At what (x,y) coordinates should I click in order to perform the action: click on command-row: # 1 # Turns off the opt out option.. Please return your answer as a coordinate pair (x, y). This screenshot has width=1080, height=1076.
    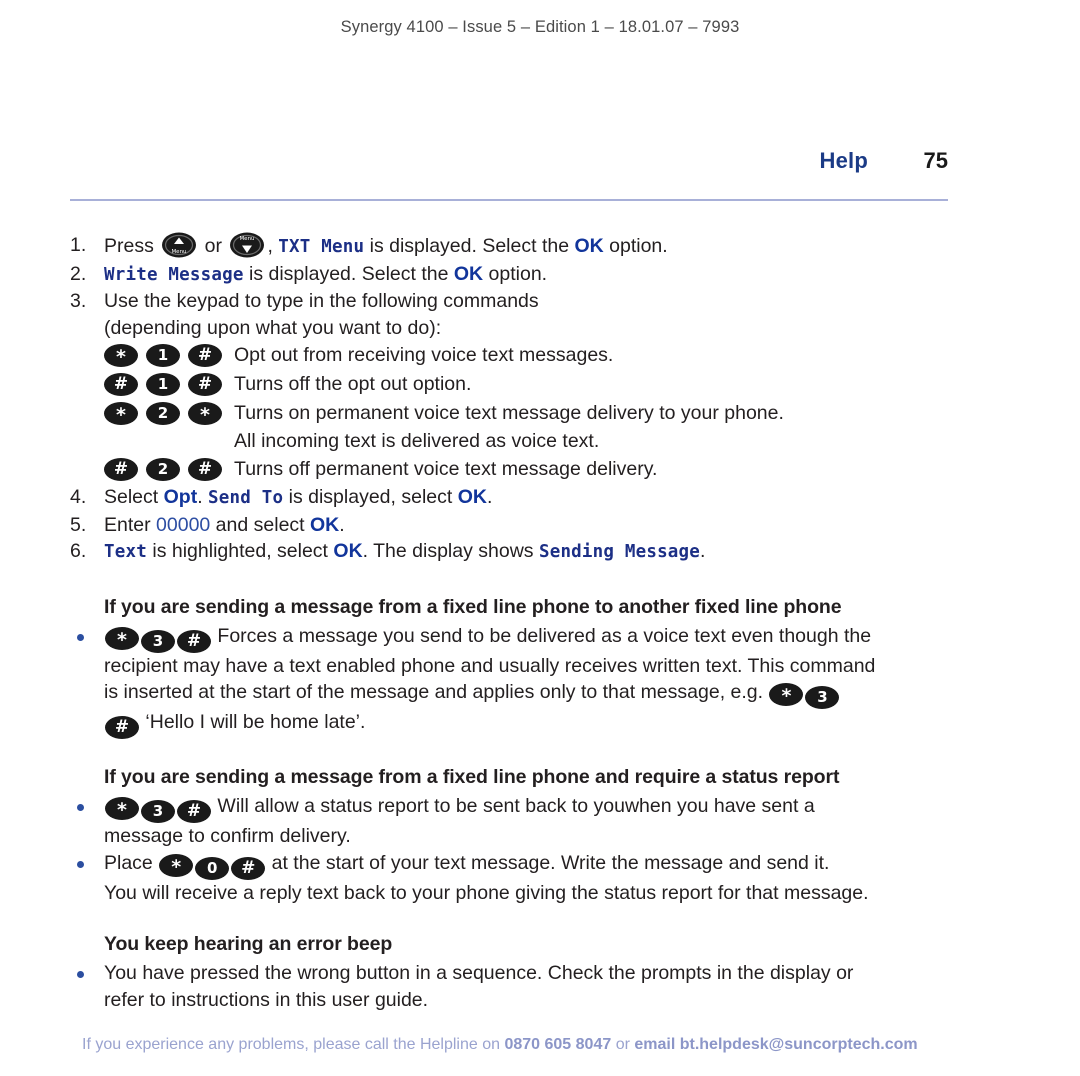
    Looking at the image, I should click on (550, 384).